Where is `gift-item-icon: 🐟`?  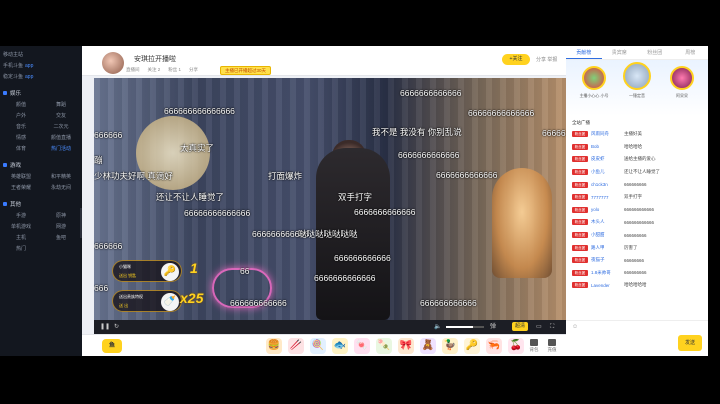 gift-item-icon: 🐟 is located at coordinates (340, 346).